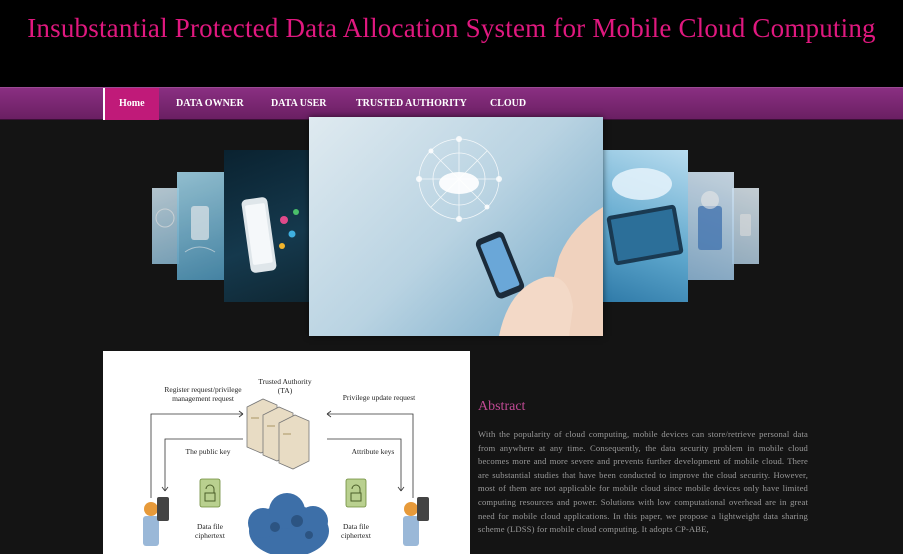  Describe the element at coordinates (379, 397) in the screenshot. I see `figure-label-privilege-update: Privilege update request` at that location.